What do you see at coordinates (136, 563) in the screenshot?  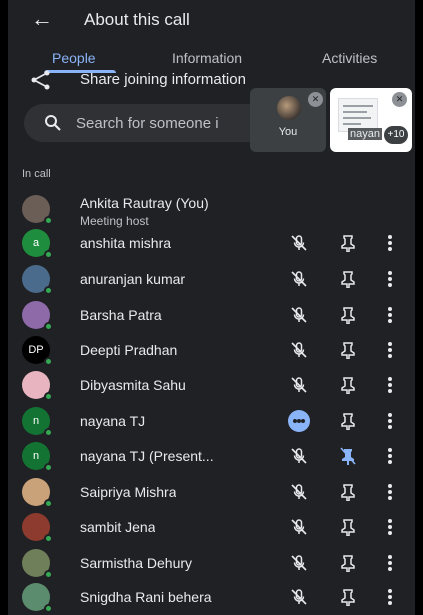 I see `participant-name: Sarmistha Dehury` at bounding box center [136, 563].